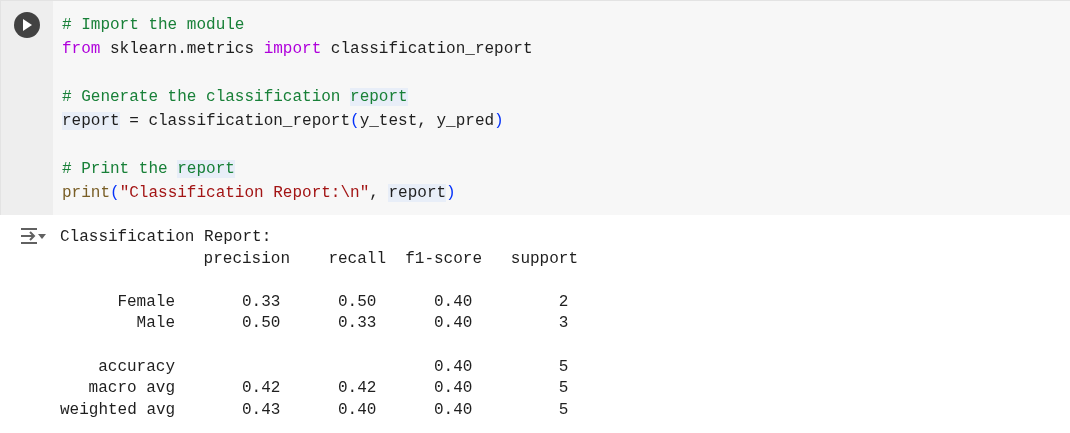 Image resolution: width=1070 pixels, height=433 pixels. Describe the element at coordinates (356, 259) in the screenshot. I see `column-header: recall` at that location.